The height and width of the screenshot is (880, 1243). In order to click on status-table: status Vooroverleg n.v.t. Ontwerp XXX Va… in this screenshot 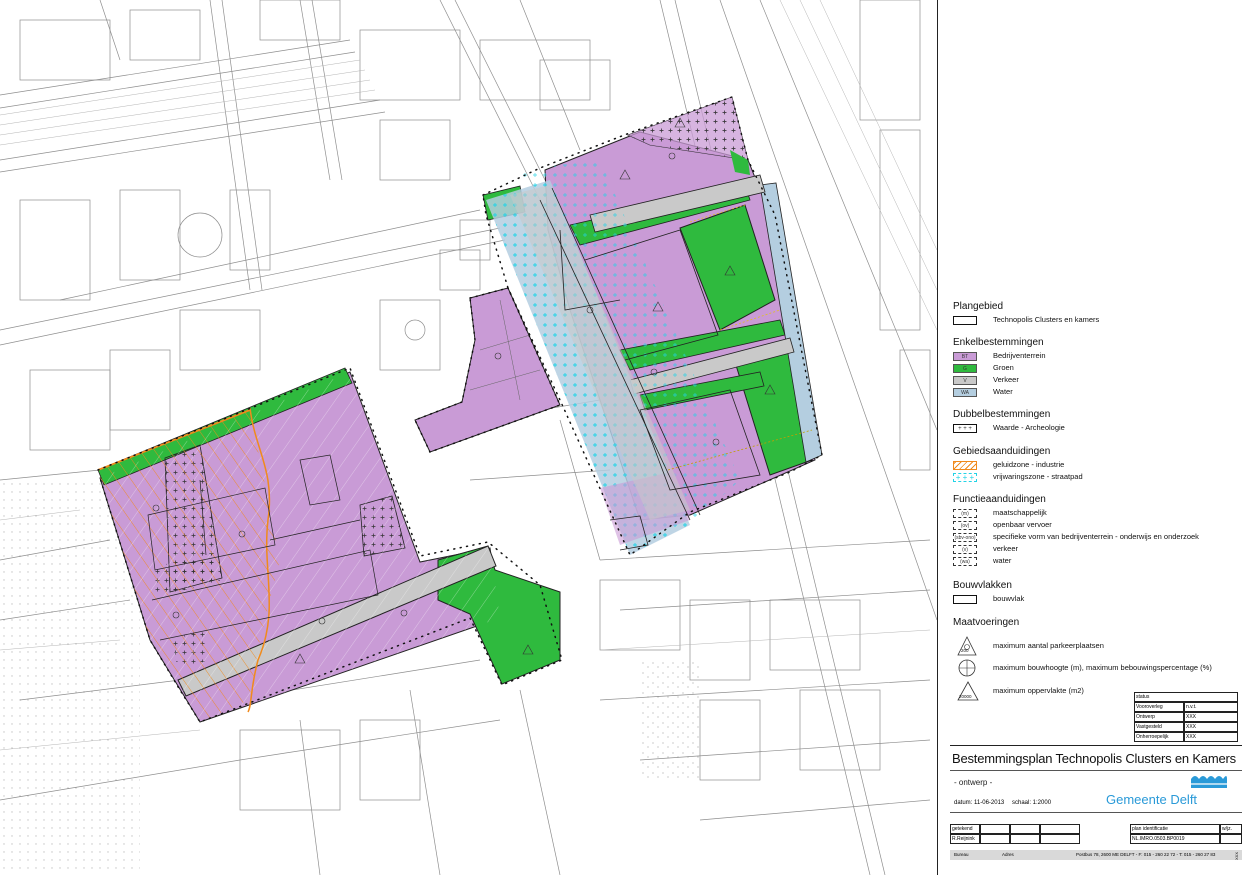, I will do `click(1186, 717)`.